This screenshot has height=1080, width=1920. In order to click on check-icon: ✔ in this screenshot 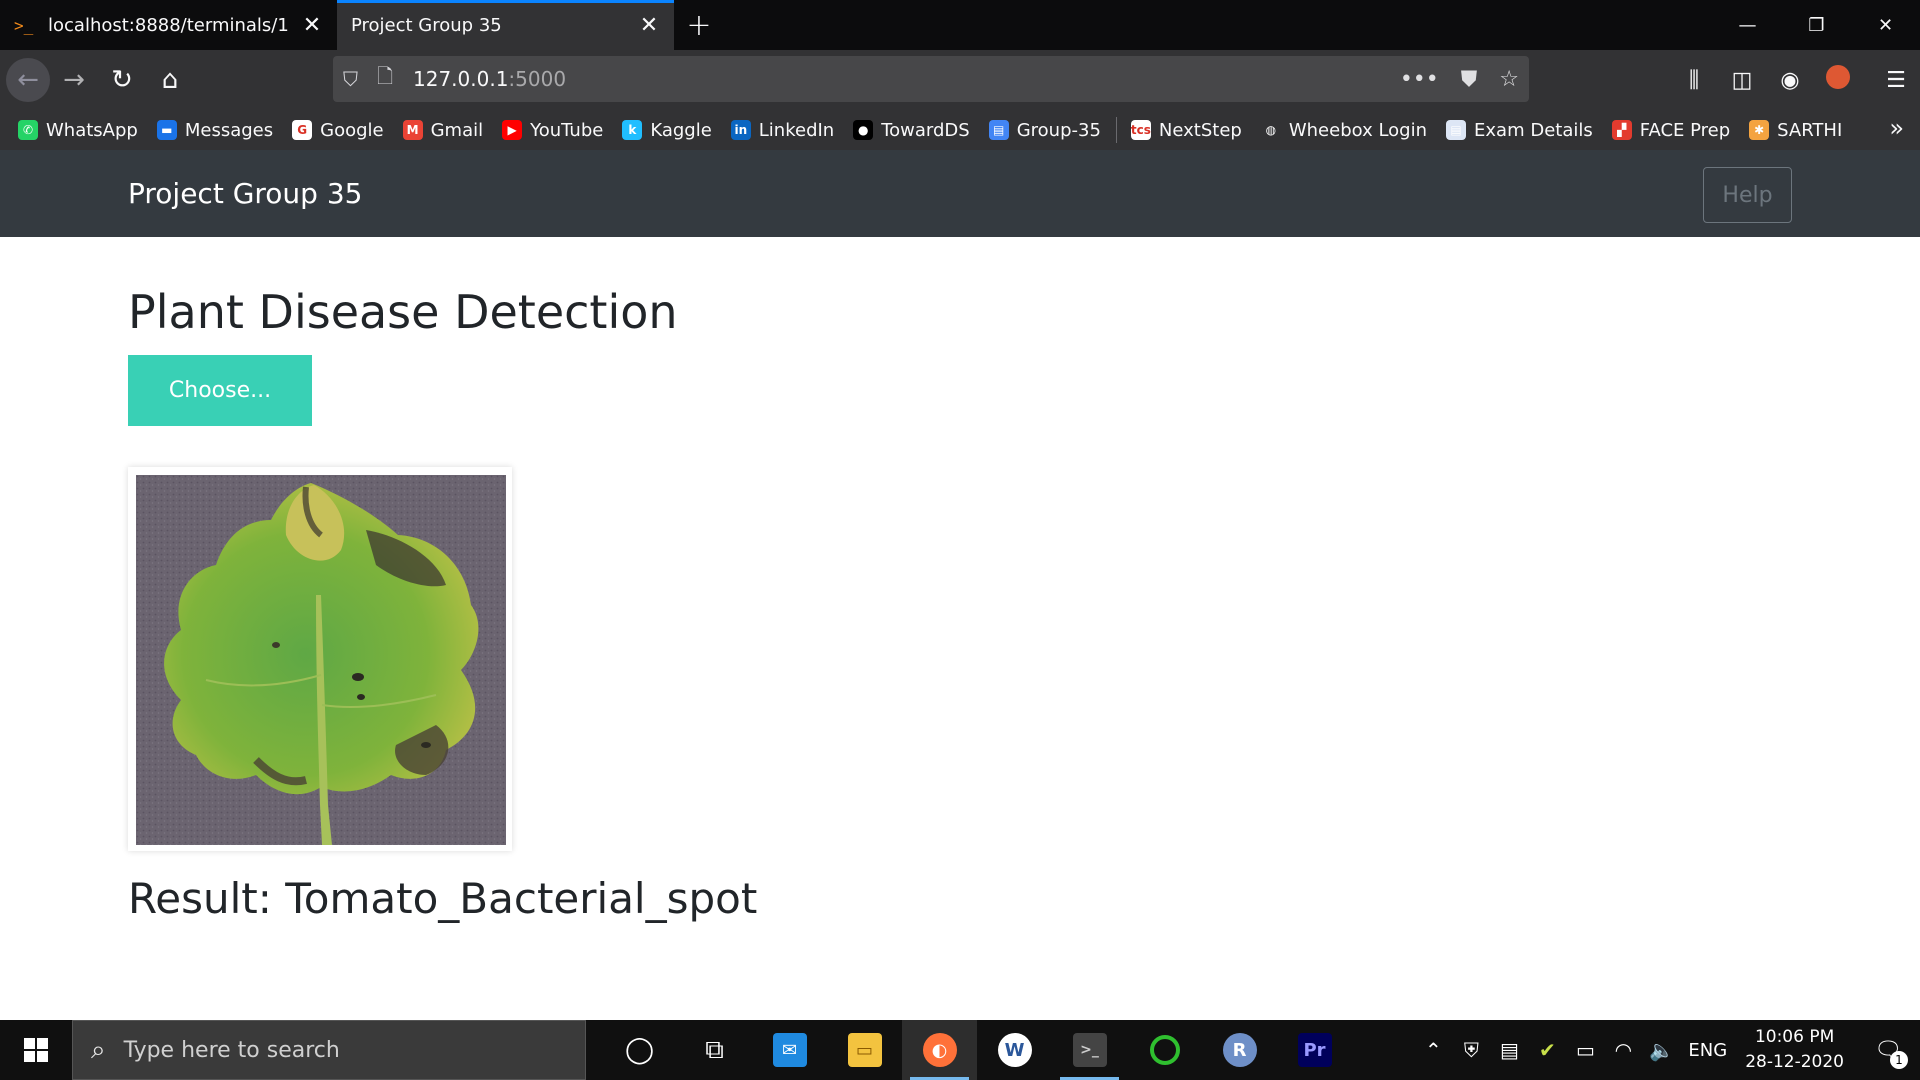, I will do `click(1547, 1050)`.